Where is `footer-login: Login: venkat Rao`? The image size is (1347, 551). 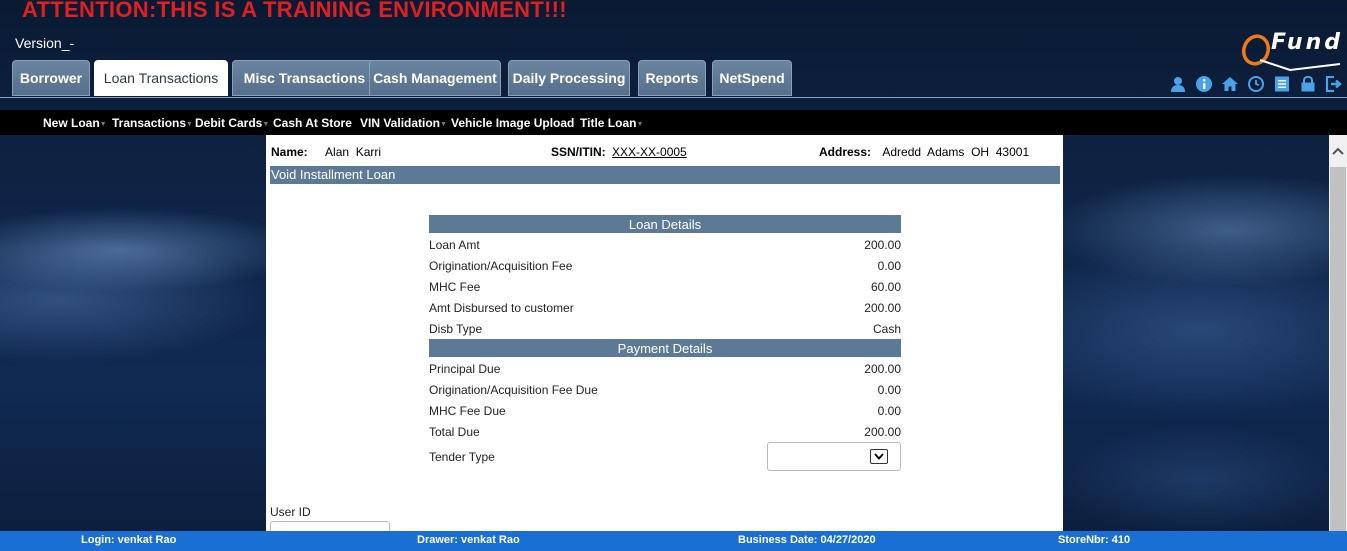
footer-login: Login: venkat Rao is located at coordinates (129, 540).